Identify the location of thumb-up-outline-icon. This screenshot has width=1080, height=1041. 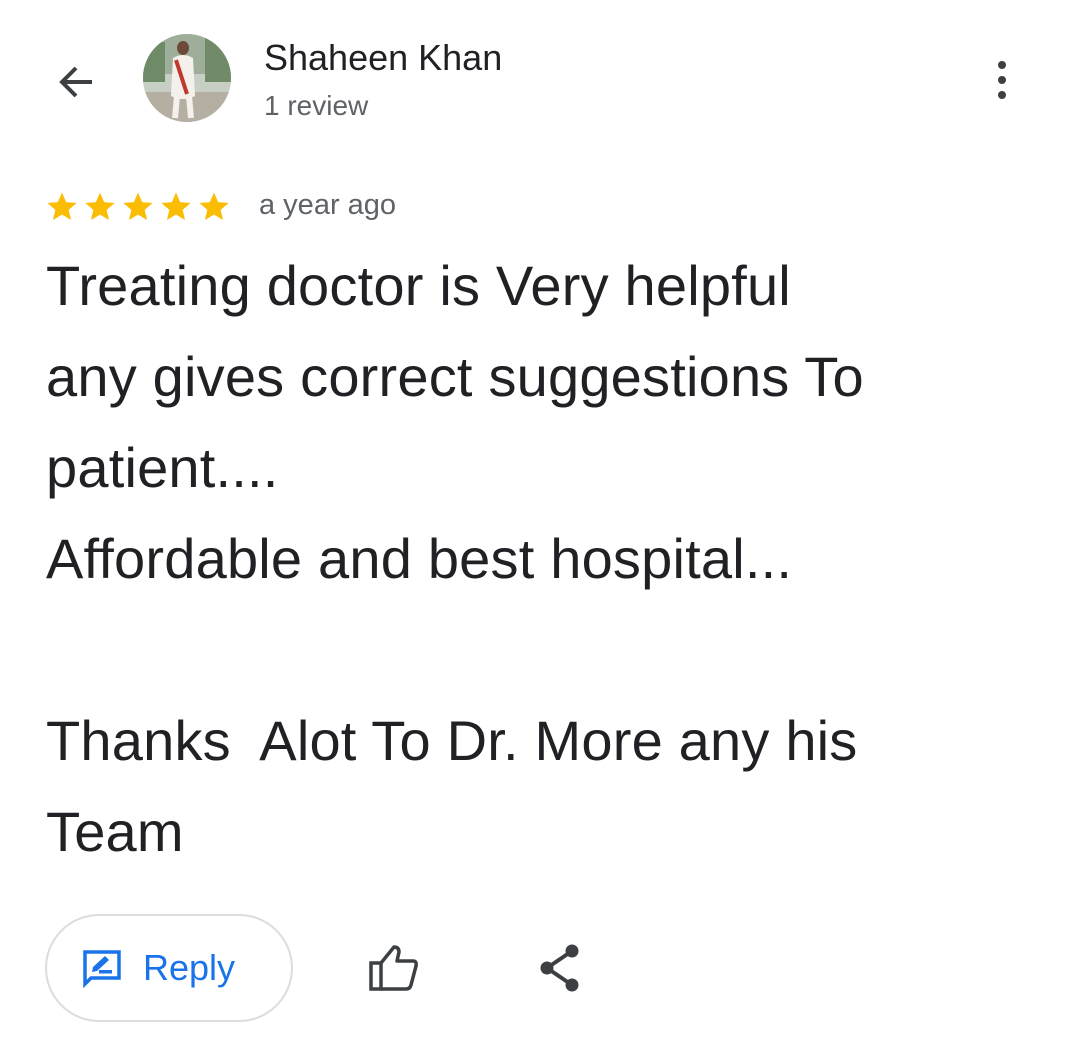
(393, 968).